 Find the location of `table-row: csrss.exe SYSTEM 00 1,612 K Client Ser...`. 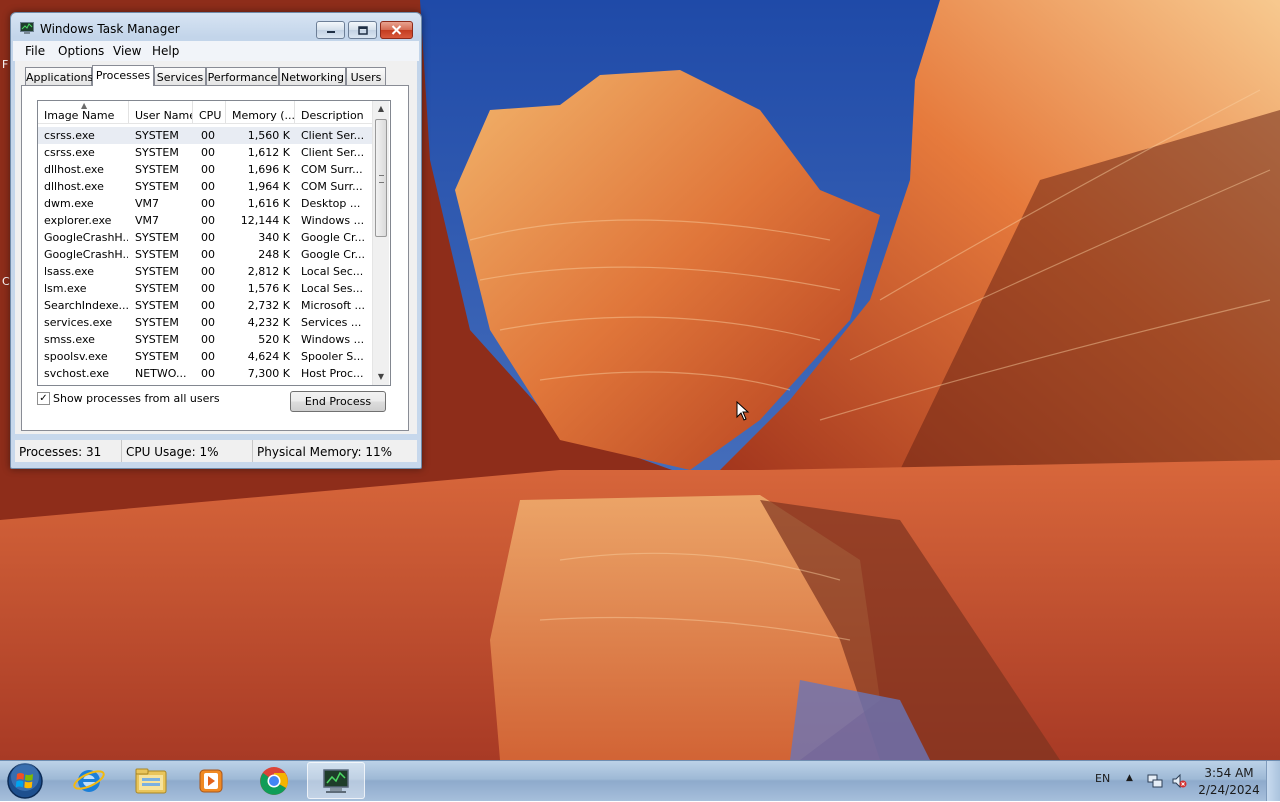

table-row: csrss.exe SYSTEM 00 1,612 K Client Ser... is located at coordinates (205, 152).